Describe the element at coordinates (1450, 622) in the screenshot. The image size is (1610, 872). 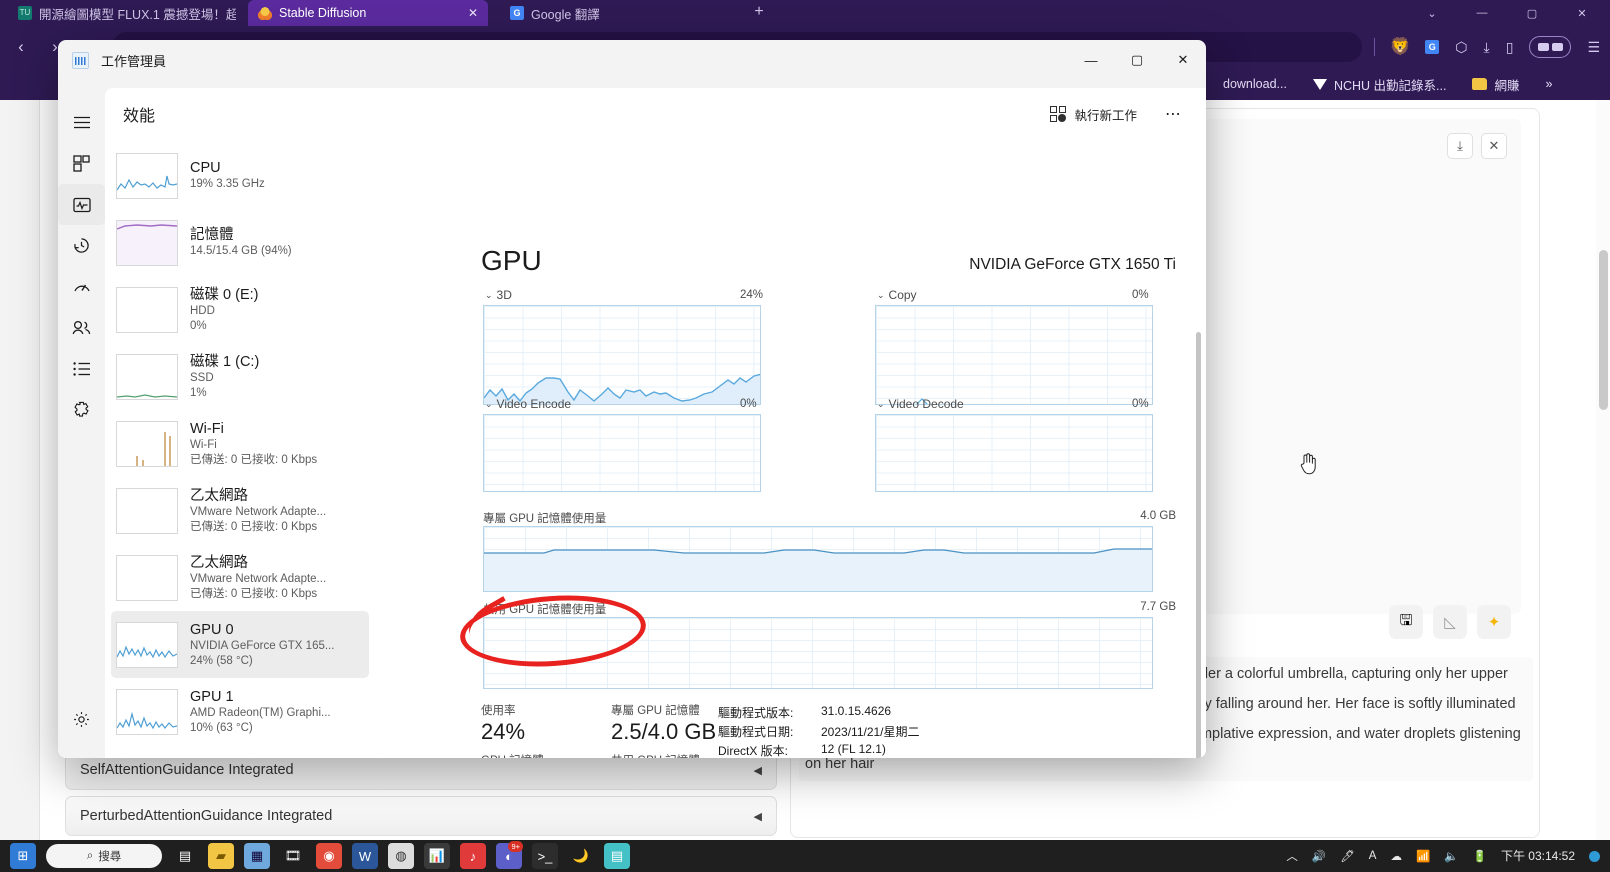
I see `send-to-img2img-button: ◺` at that location.